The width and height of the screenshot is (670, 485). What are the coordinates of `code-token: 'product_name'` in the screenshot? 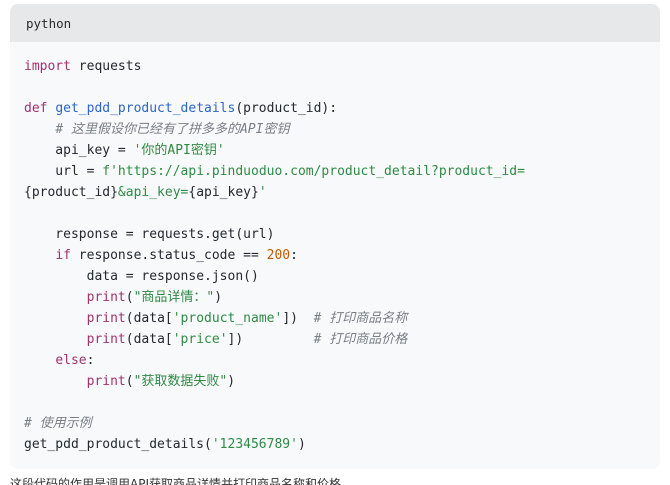 It's located at (227, 318).